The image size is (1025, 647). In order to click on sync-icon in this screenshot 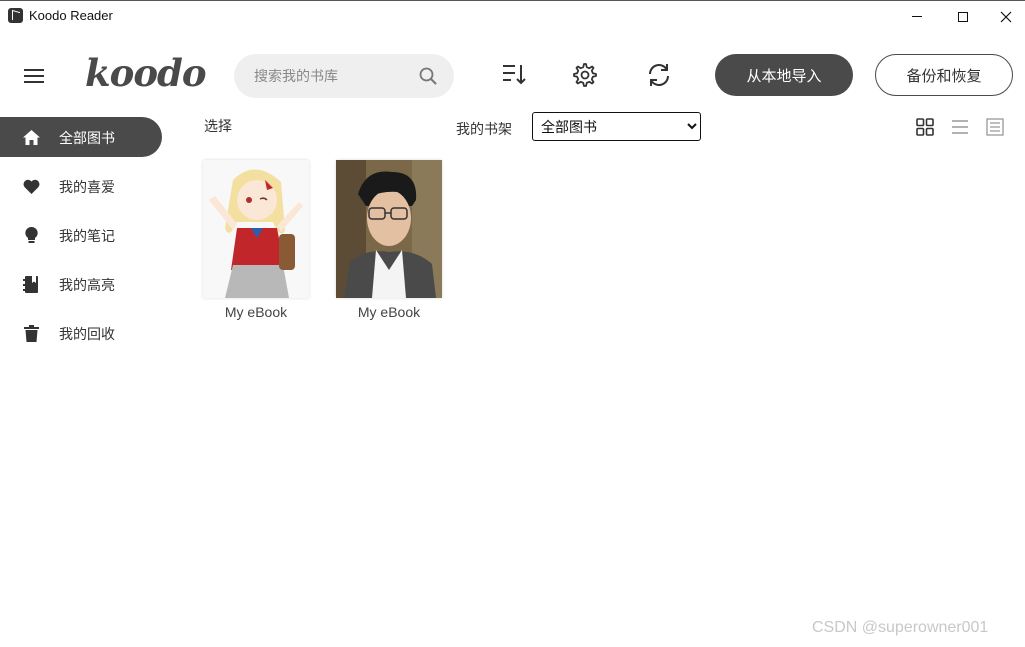, I will do `click(659, 75)`.